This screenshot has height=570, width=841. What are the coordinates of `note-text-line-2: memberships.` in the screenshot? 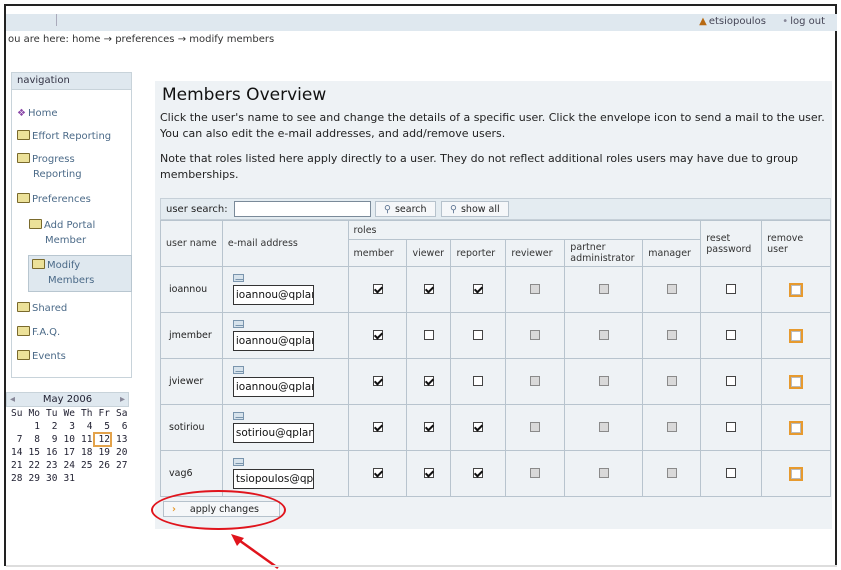 It's located at (199, 174).